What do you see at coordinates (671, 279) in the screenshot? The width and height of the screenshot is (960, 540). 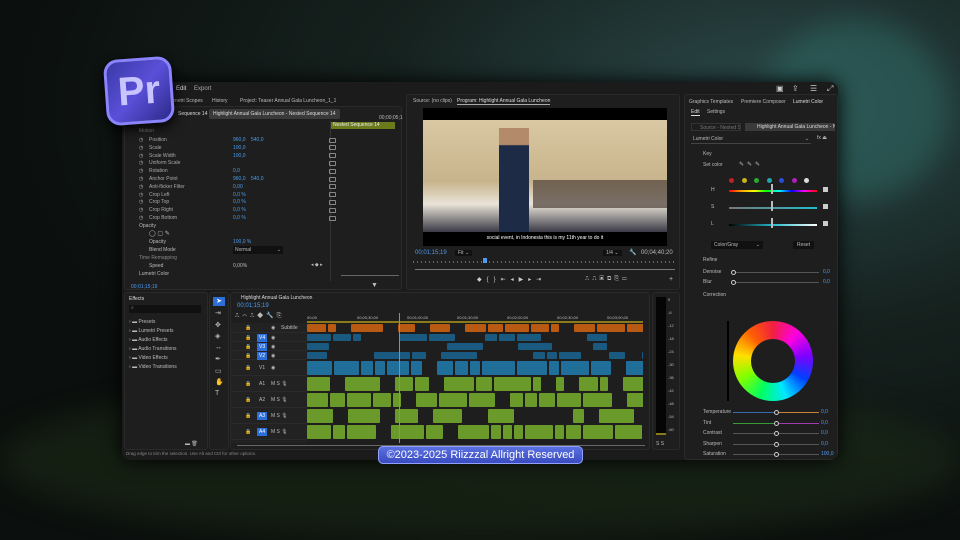 I see `add-button-icon: +` at bounding box center [671, 279].